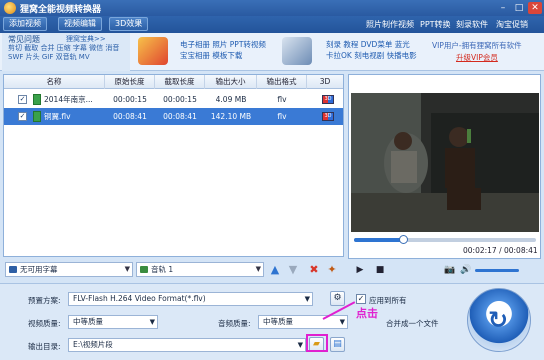 The height and width of the screenshot is (360, 544). Describe the element at coordinates (450, 270) in the screenshot. I see `camera-icon: 📷` at that location.